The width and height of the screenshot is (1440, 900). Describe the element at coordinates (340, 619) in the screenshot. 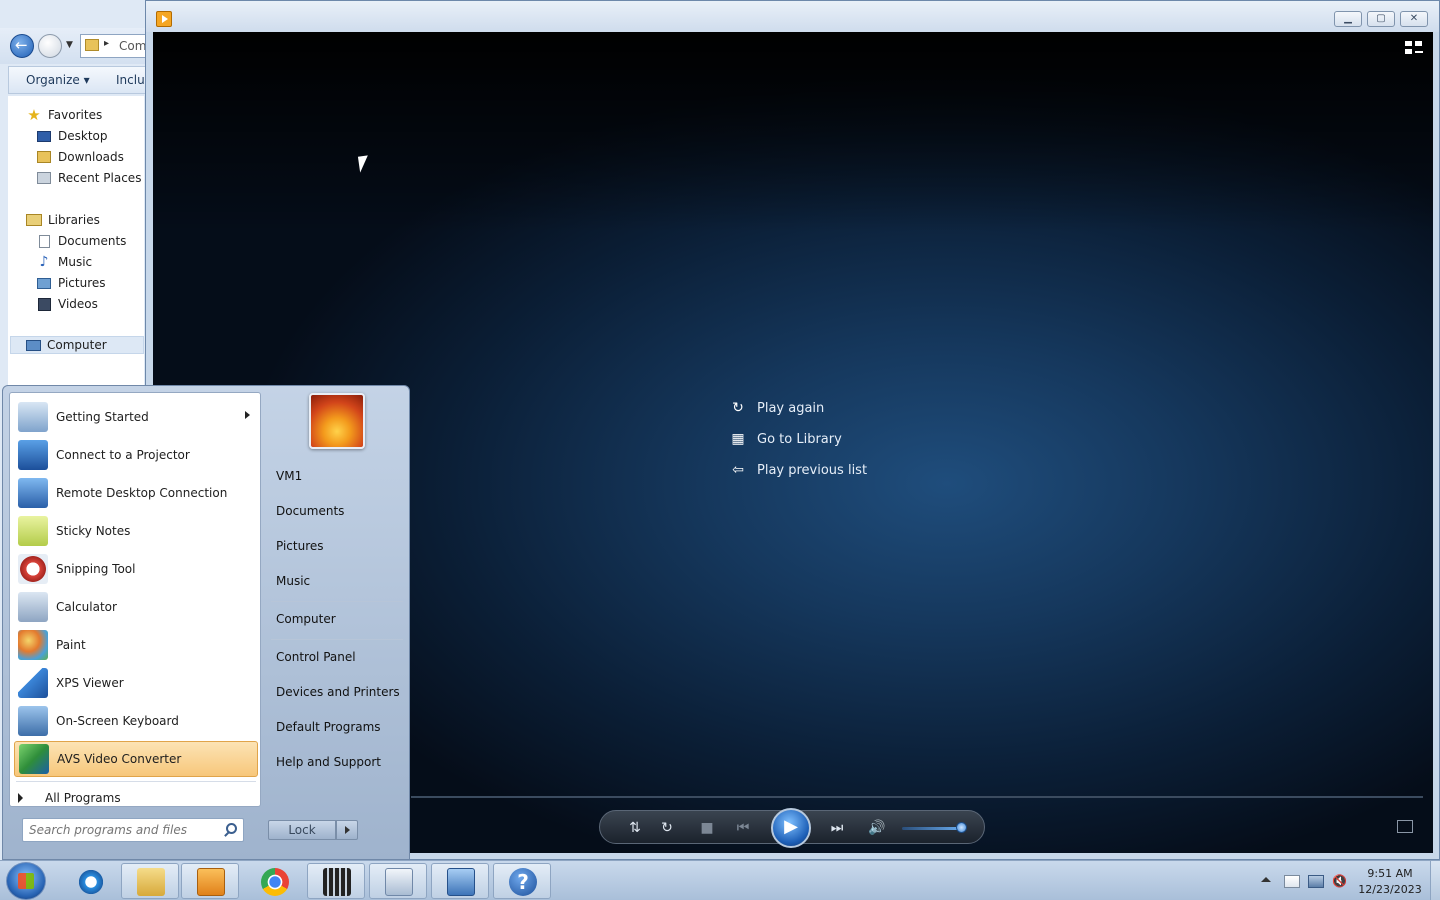

I see `computer-link: Computer` at that location.